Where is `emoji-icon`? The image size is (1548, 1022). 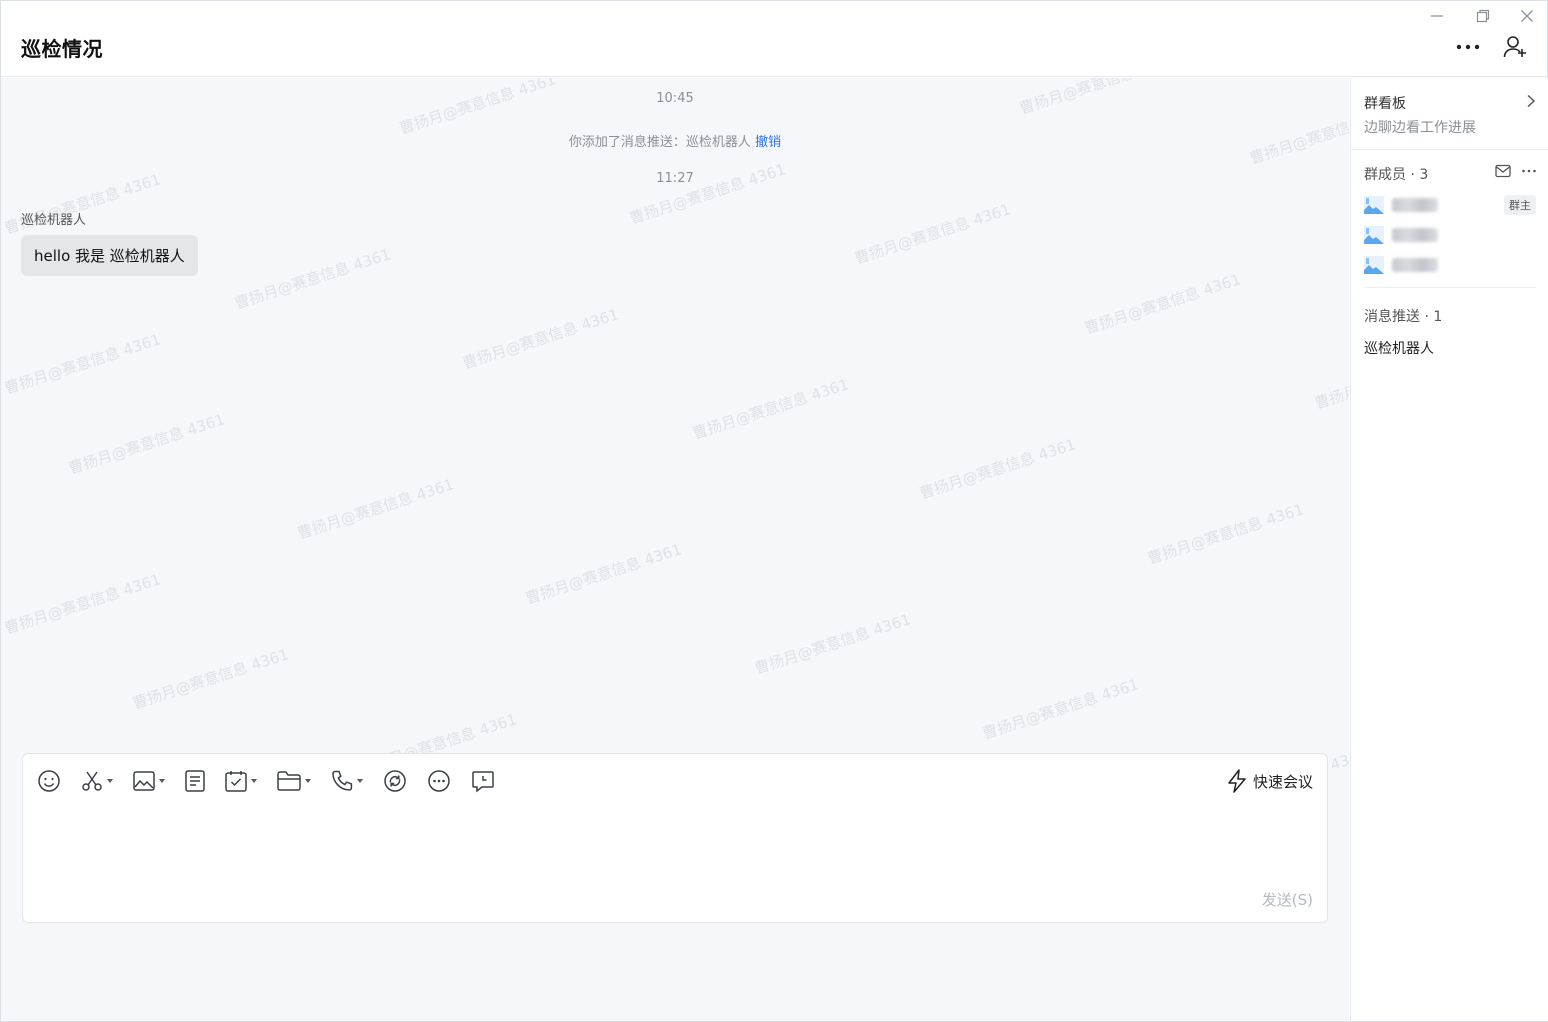
emoji-icon is located at coordinates (49, 781).